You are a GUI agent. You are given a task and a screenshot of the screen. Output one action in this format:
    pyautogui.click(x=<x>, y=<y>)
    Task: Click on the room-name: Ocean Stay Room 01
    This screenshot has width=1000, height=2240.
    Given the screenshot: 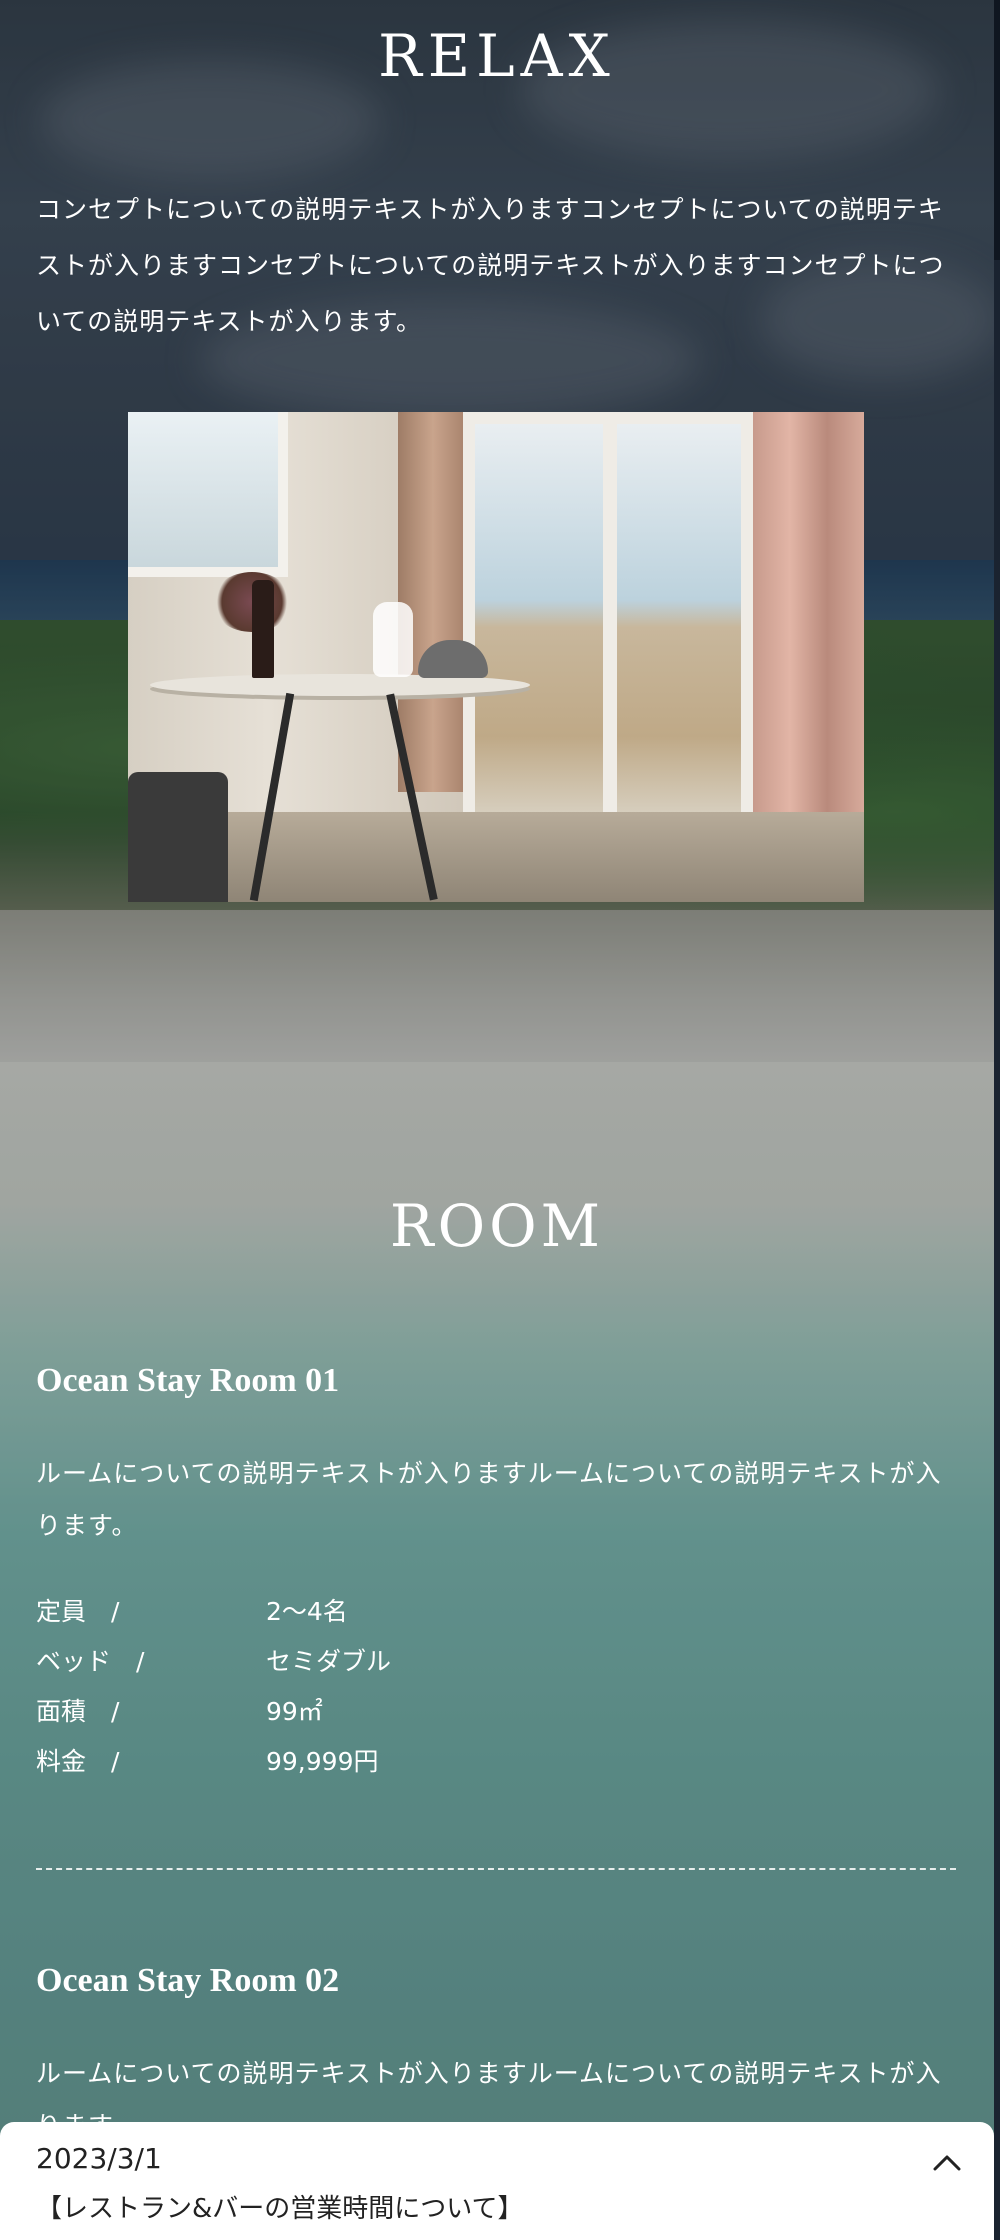 What is the action you would take?
    pyautogui.click(x=188, y=1380)
    